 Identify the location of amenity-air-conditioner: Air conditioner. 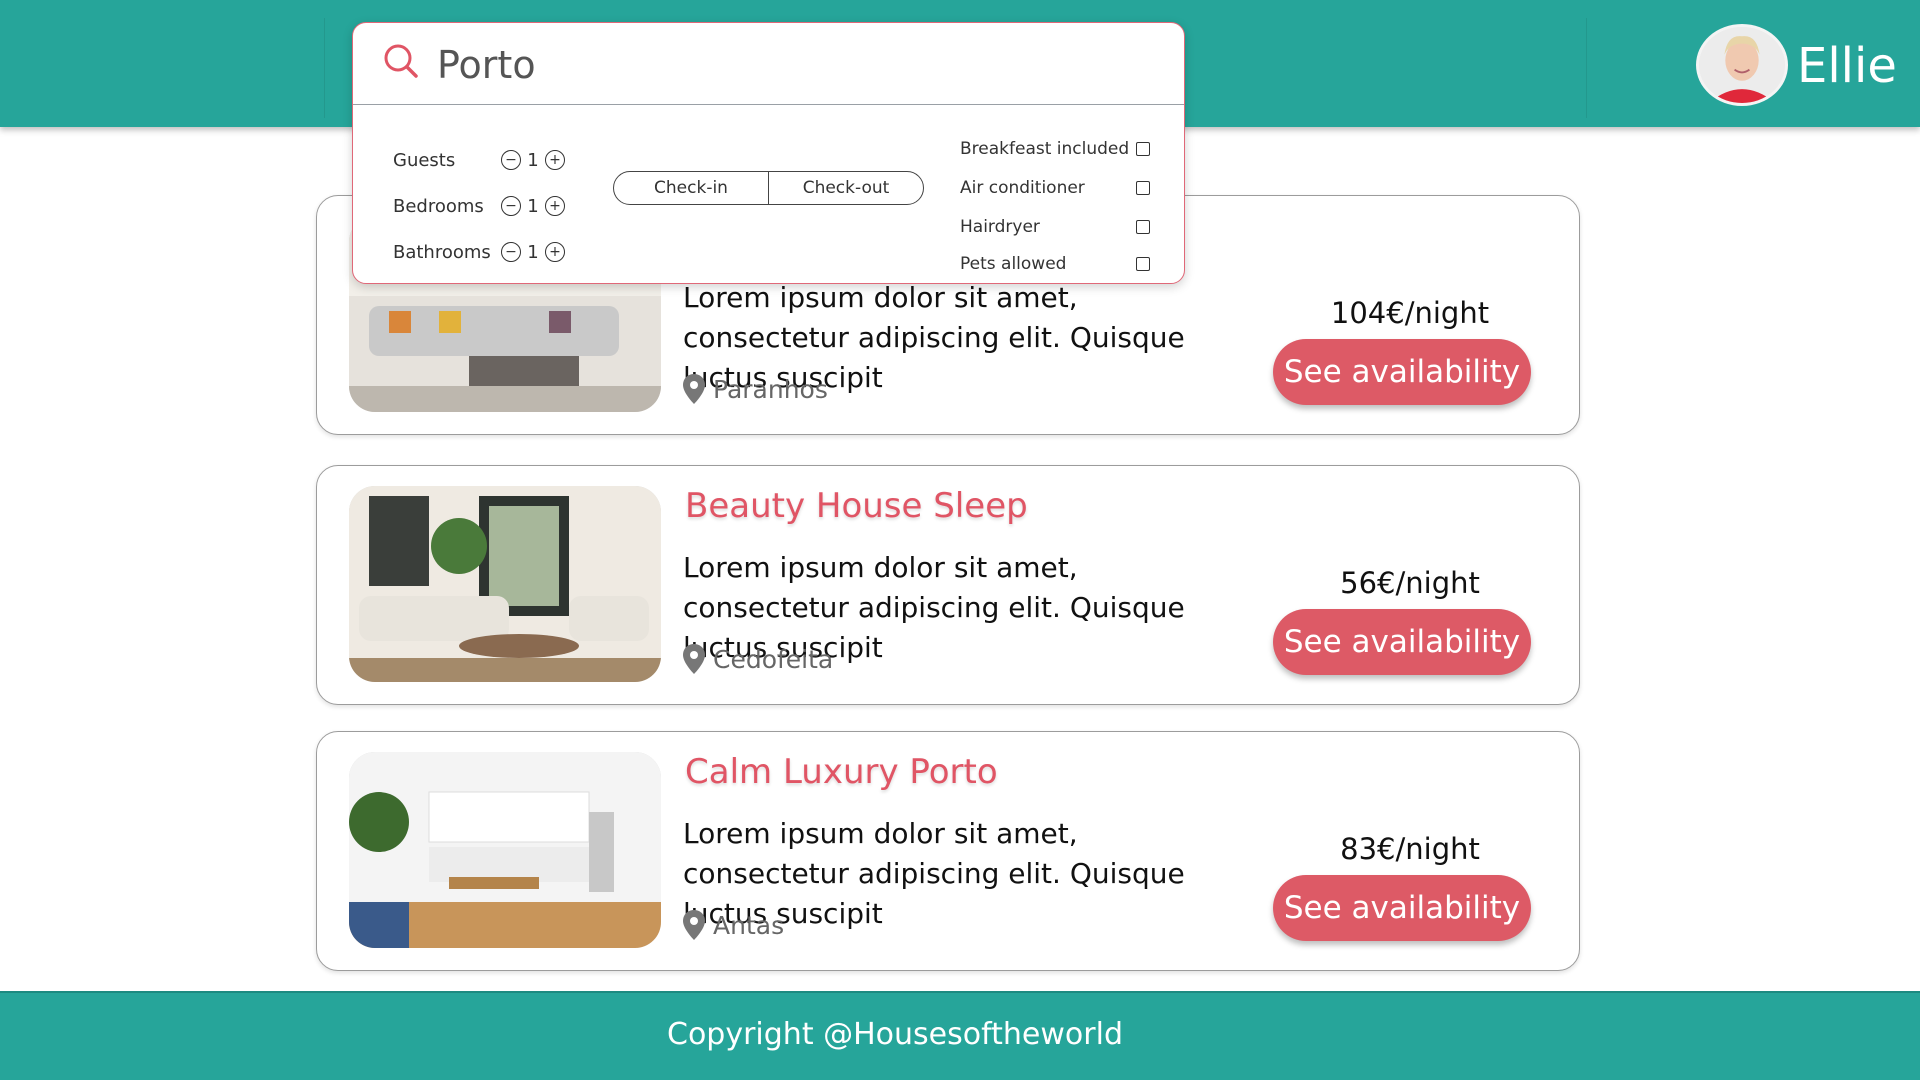
(1055, 188).